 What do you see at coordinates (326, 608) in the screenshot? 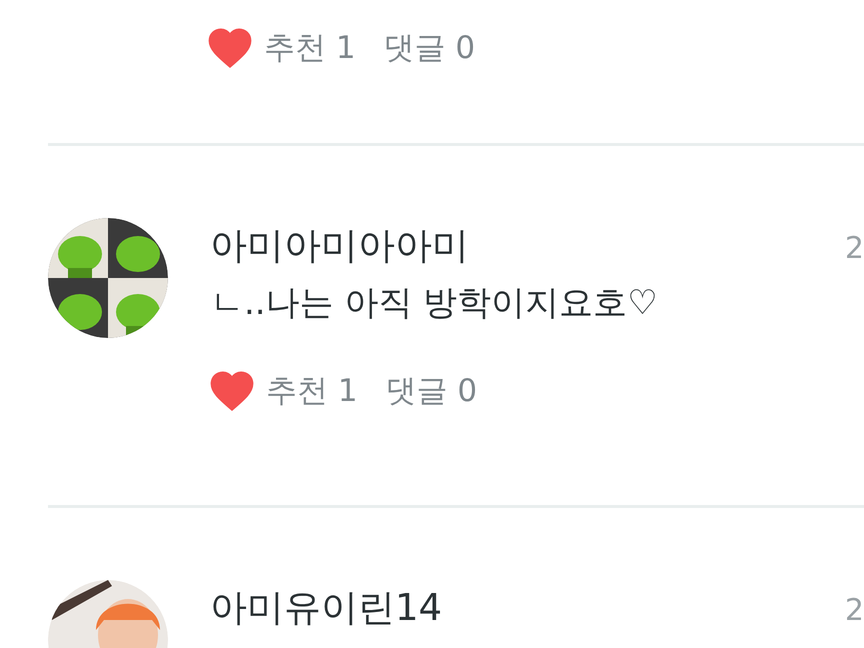
I see `author-name: 아미유이린14` at bounding box center [326, 608].